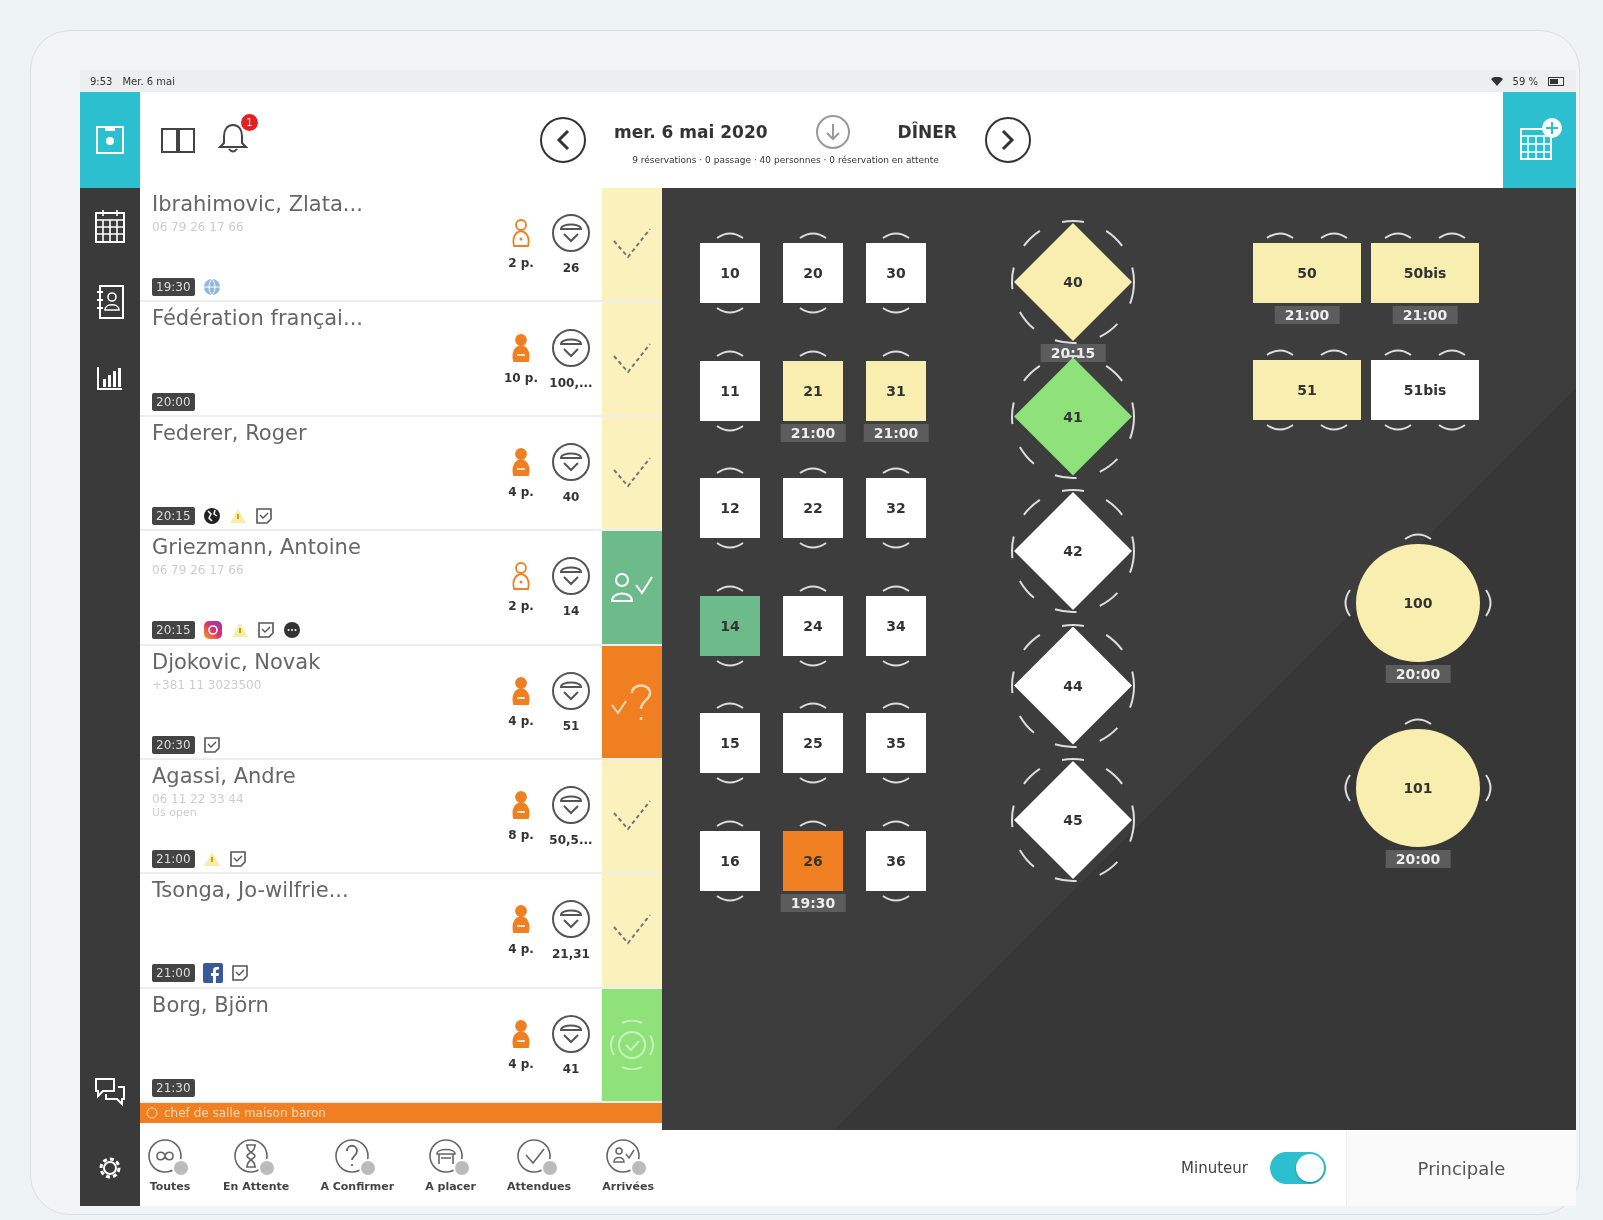  I want to click on floor-plan-icon, so click(110, 140).